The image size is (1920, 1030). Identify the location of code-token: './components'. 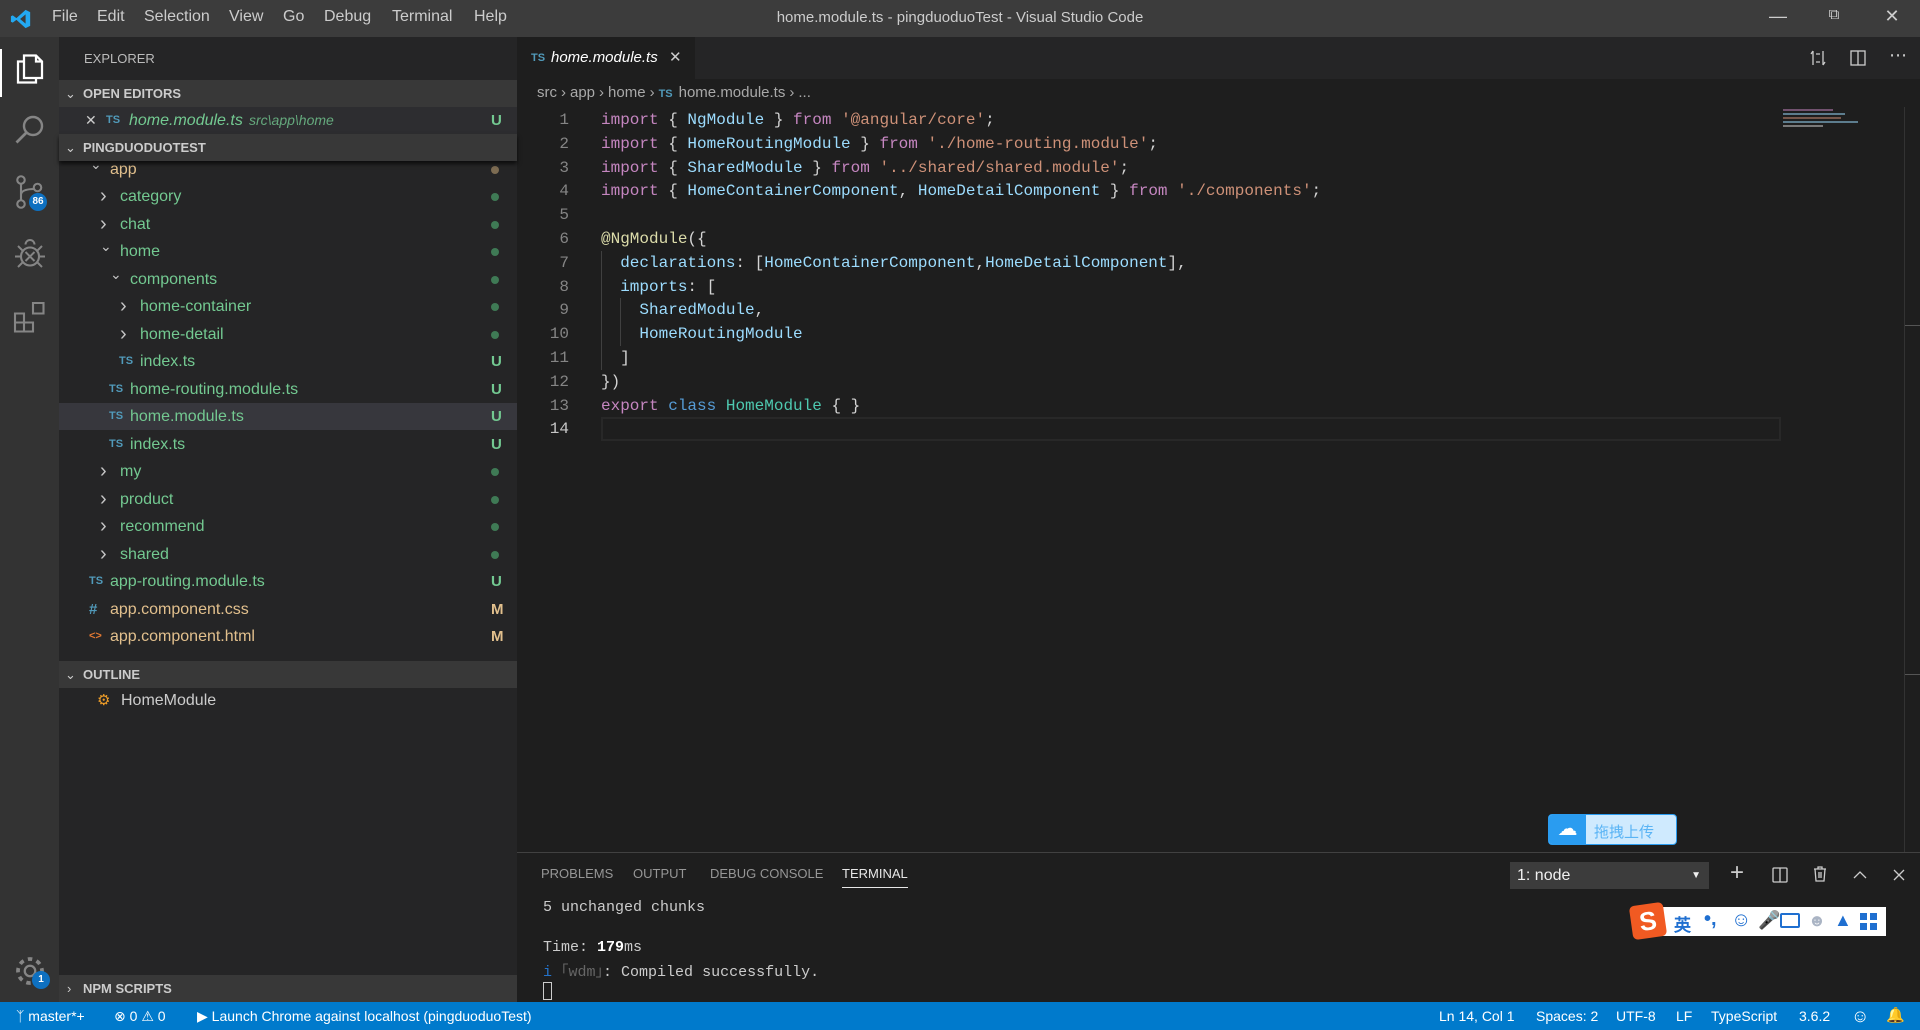
(1244, 191).